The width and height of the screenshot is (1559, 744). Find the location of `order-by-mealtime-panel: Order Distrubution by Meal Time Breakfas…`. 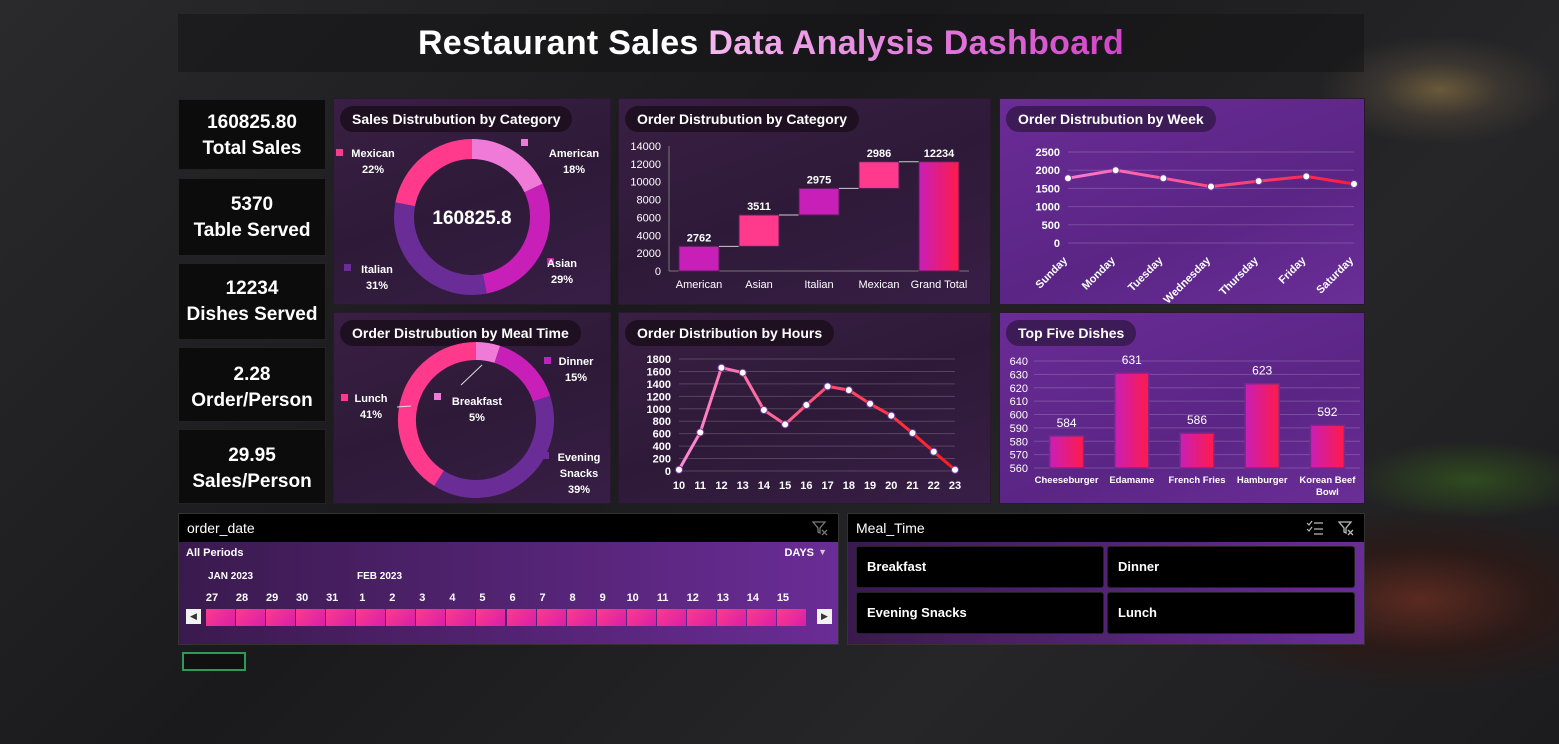

order-by-mealtime-panel: Order Distrubution by Meal Time Breakfas… is located at coordinates (472, 408).